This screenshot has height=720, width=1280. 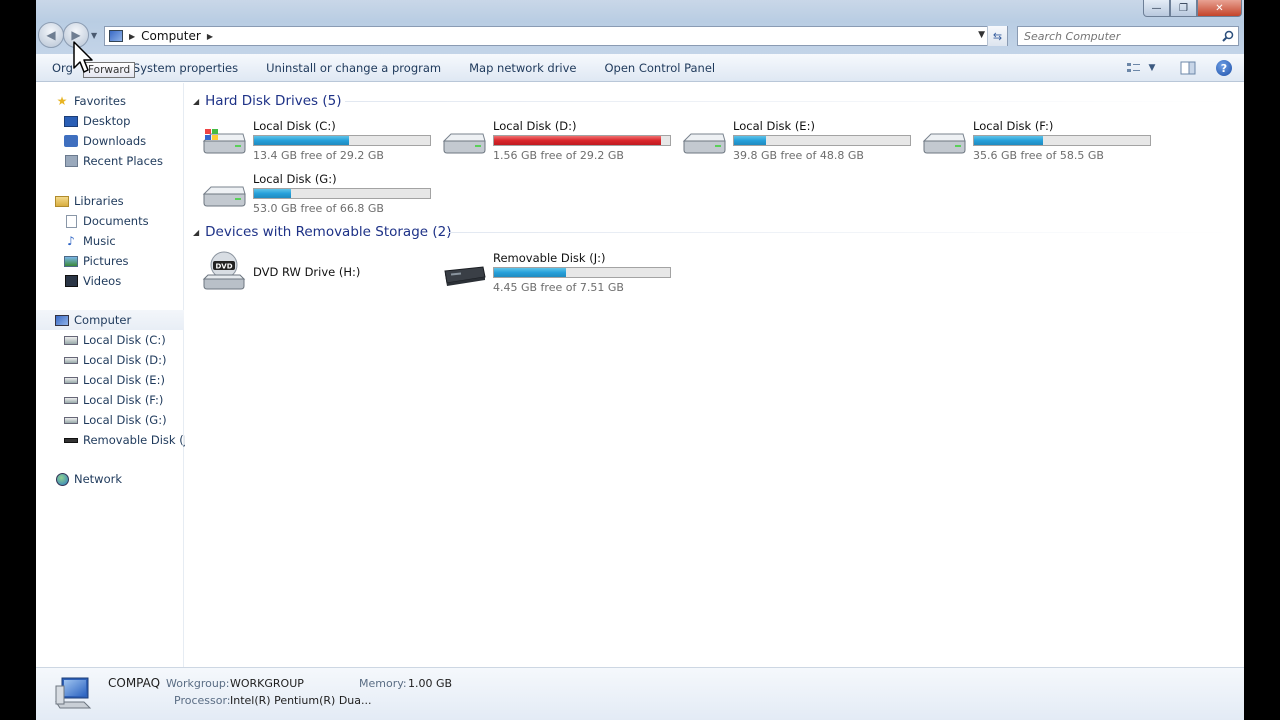 What do you see at coordinates (535, 126) in the screenshot?
I see `drive-name: Local Disk (D:)` at bounding box center [535, 126].